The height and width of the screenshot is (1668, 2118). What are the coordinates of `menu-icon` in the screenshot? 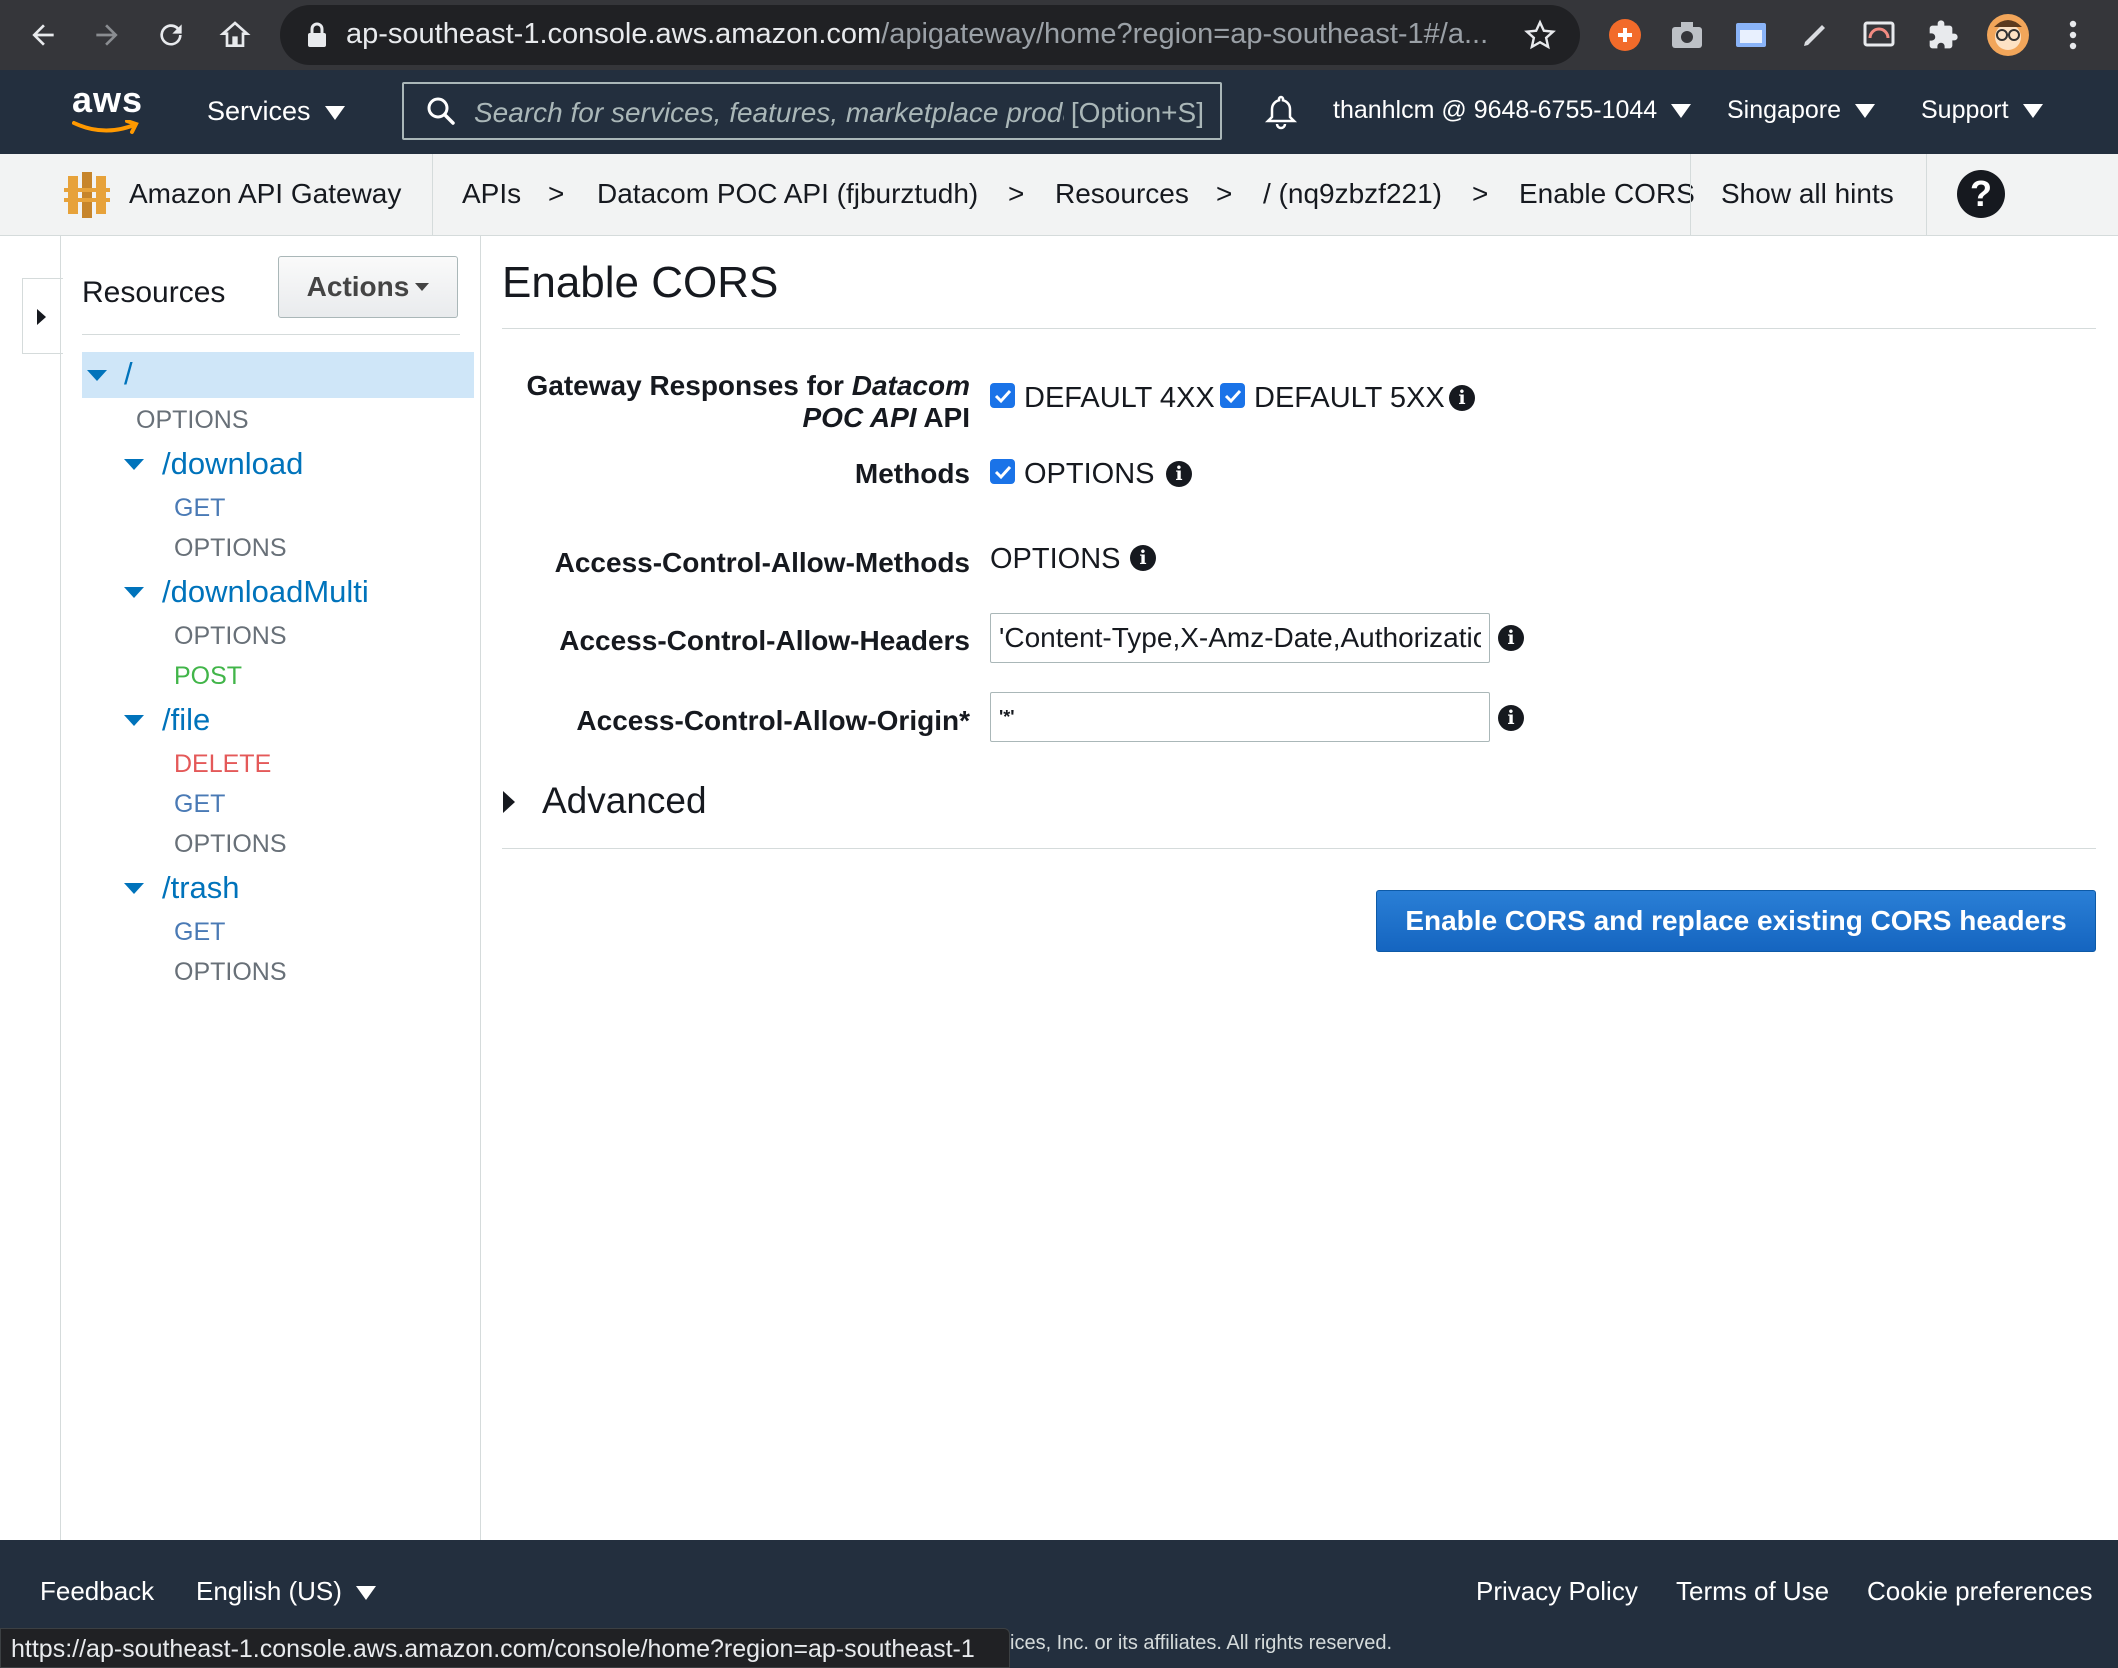 It's located at (2073, 35).